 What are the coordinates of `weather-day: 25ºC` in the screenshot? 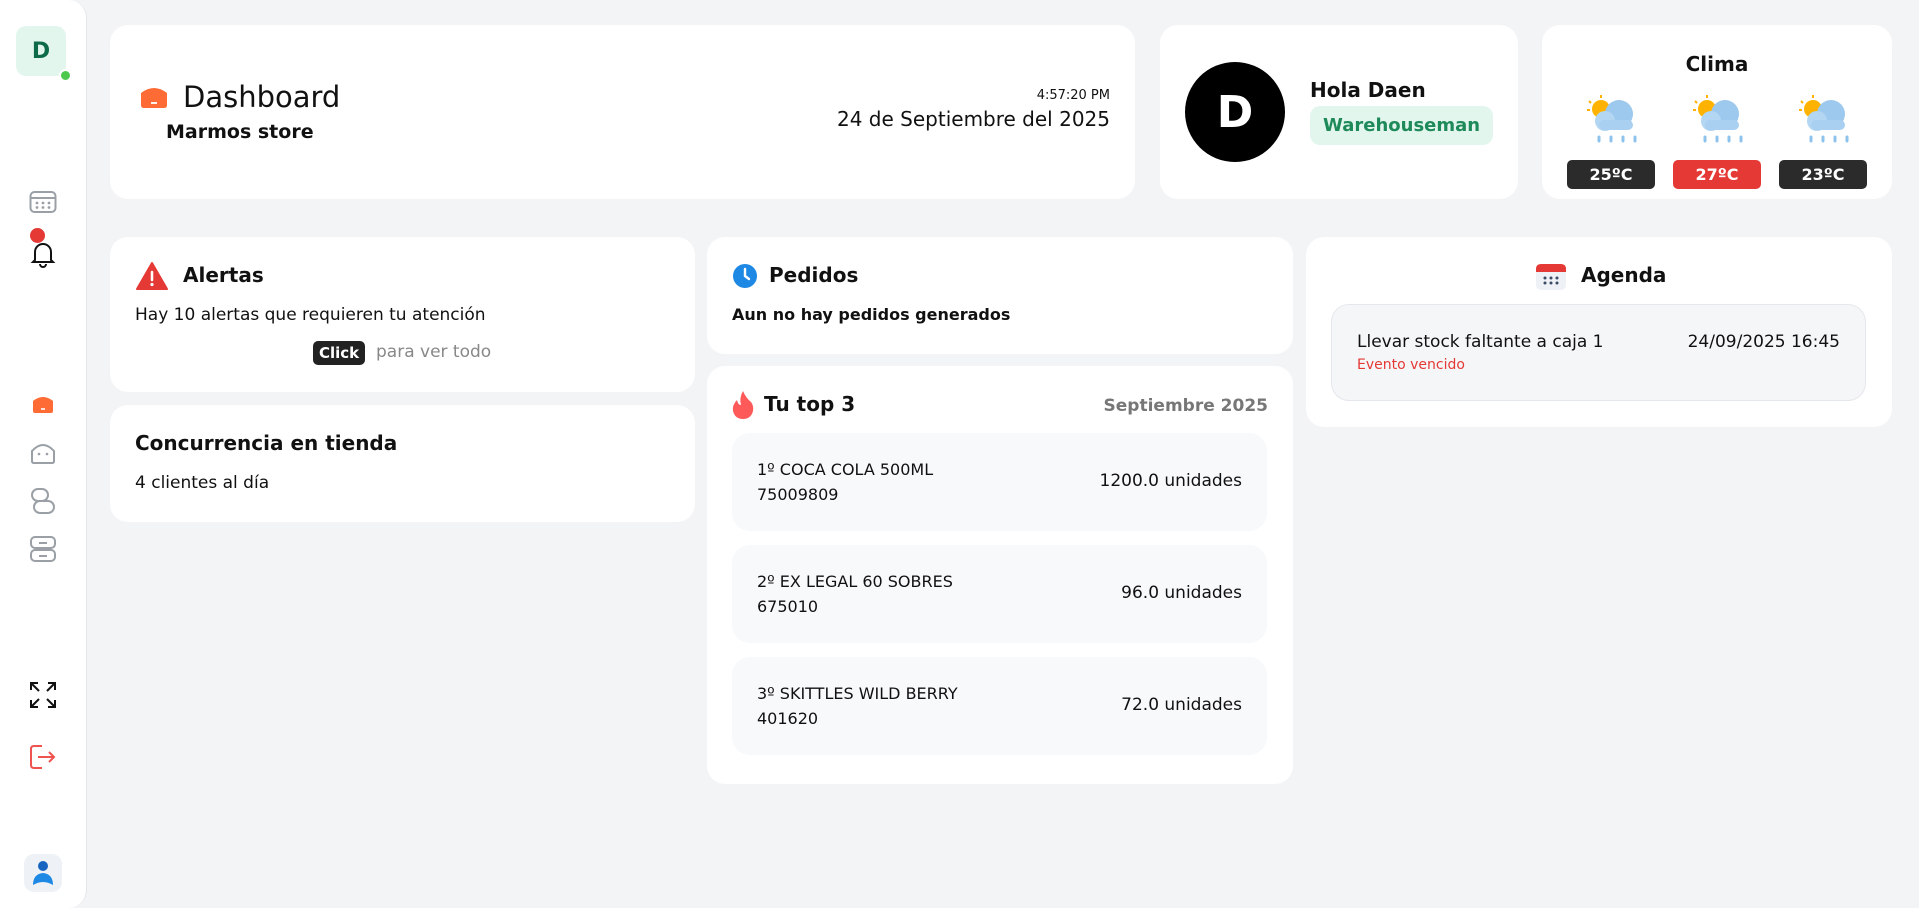 It's located at (1611, 135).